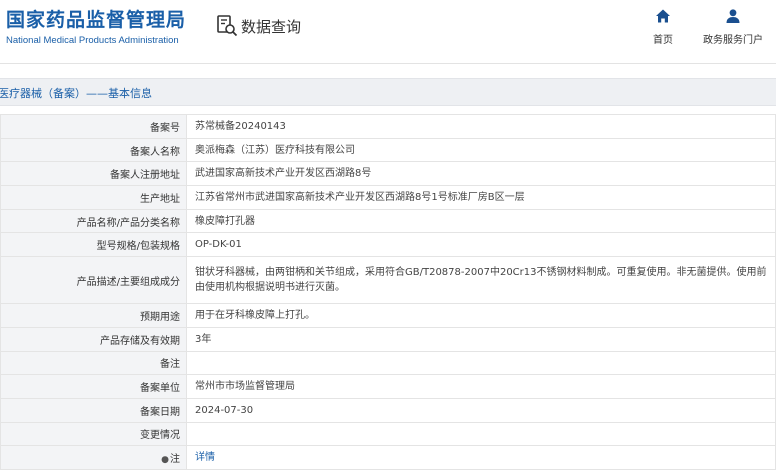  I want to click on table-row: 生产地址 江苏省常州市武进国家高新技术产业开发区西湖路8号1号标准厂房B区一层, so click(388, 197).